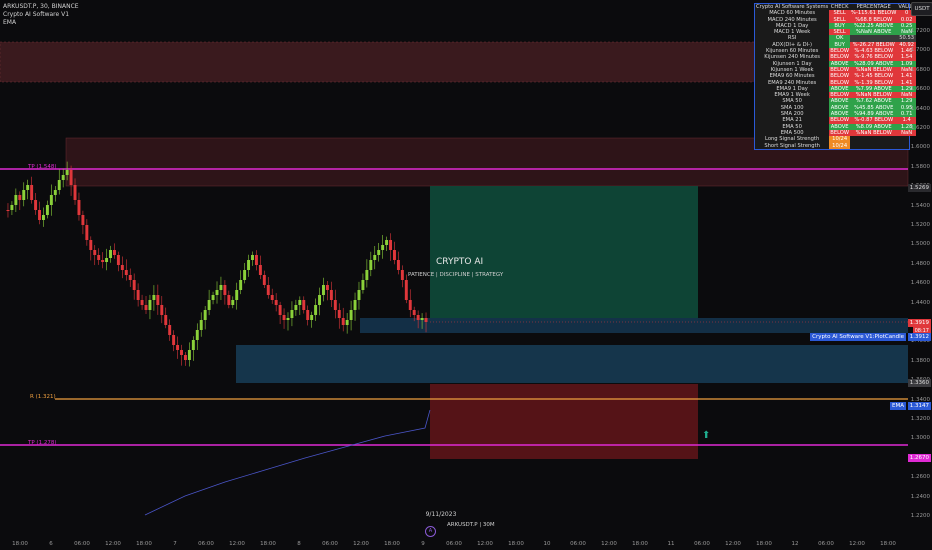 This screenshot has height=550, width=932. Describe the element at coordinates (835, 19) in the screenshot. I see `table-row: MACD 240 Minutes SELL %68.8 BELOW 0.02` at that location.